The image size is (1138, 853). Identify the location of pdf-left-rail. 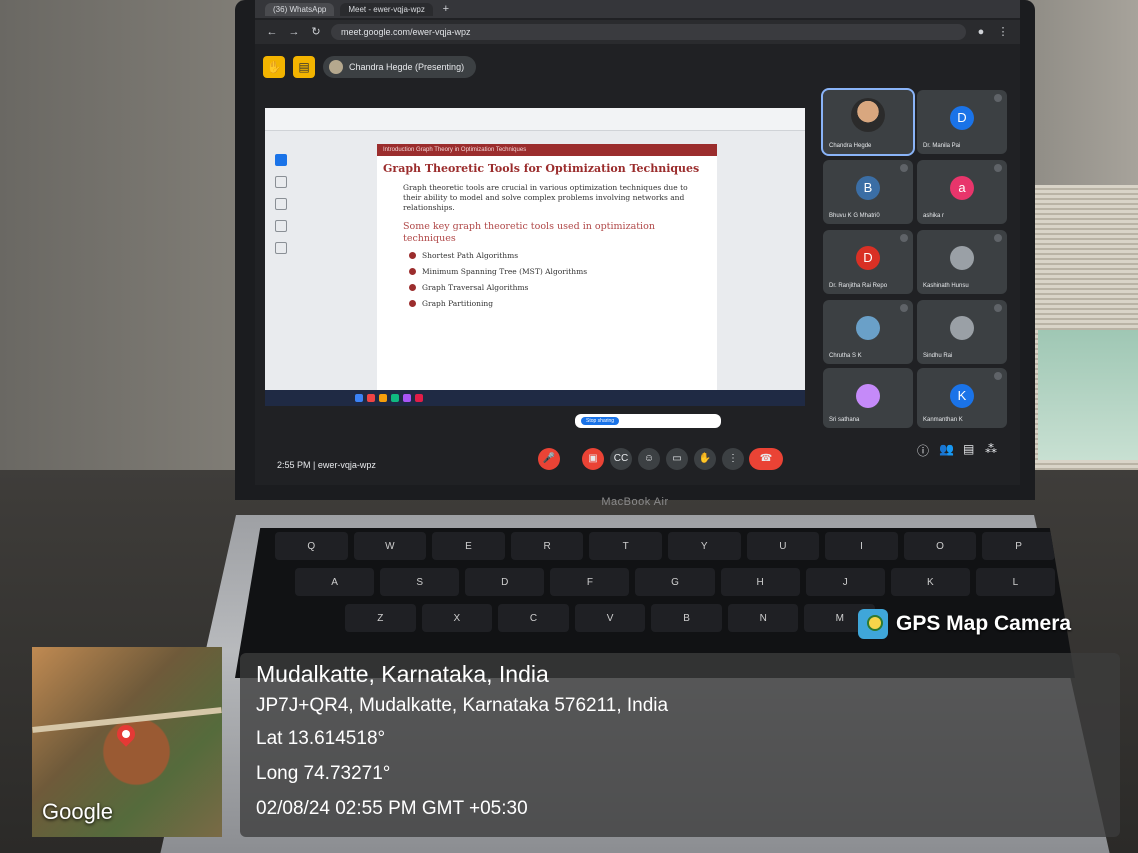
(282, 209).